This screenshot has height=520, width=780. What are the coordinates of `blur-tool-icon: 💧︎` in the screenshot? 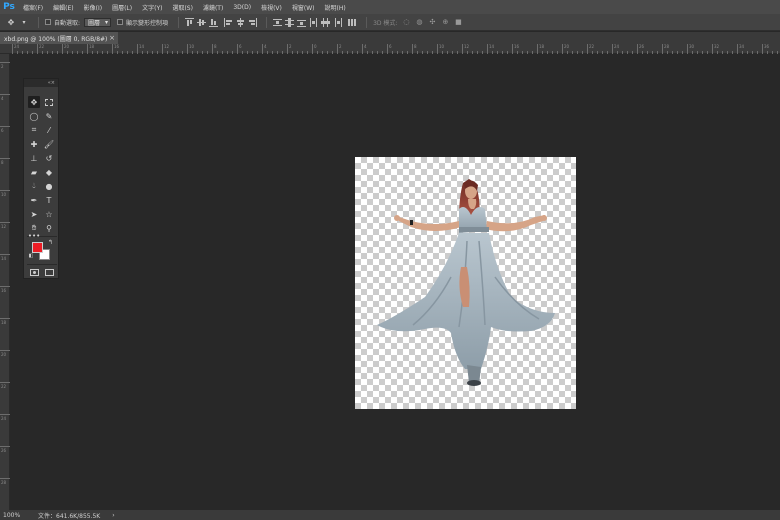 It's located at (34, 186).